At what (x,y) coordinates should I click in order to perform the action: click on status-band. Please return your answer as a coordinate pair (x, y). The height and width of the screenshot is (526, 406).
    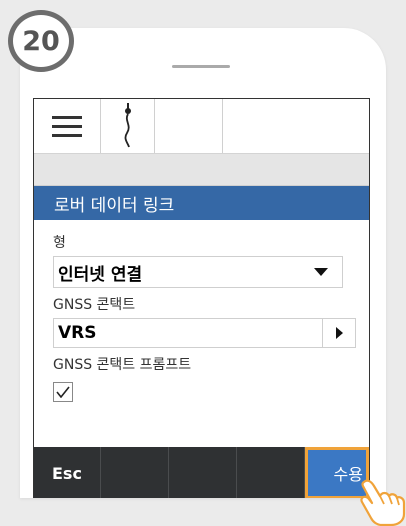
    Looking at the image, I should click on (201, 170).